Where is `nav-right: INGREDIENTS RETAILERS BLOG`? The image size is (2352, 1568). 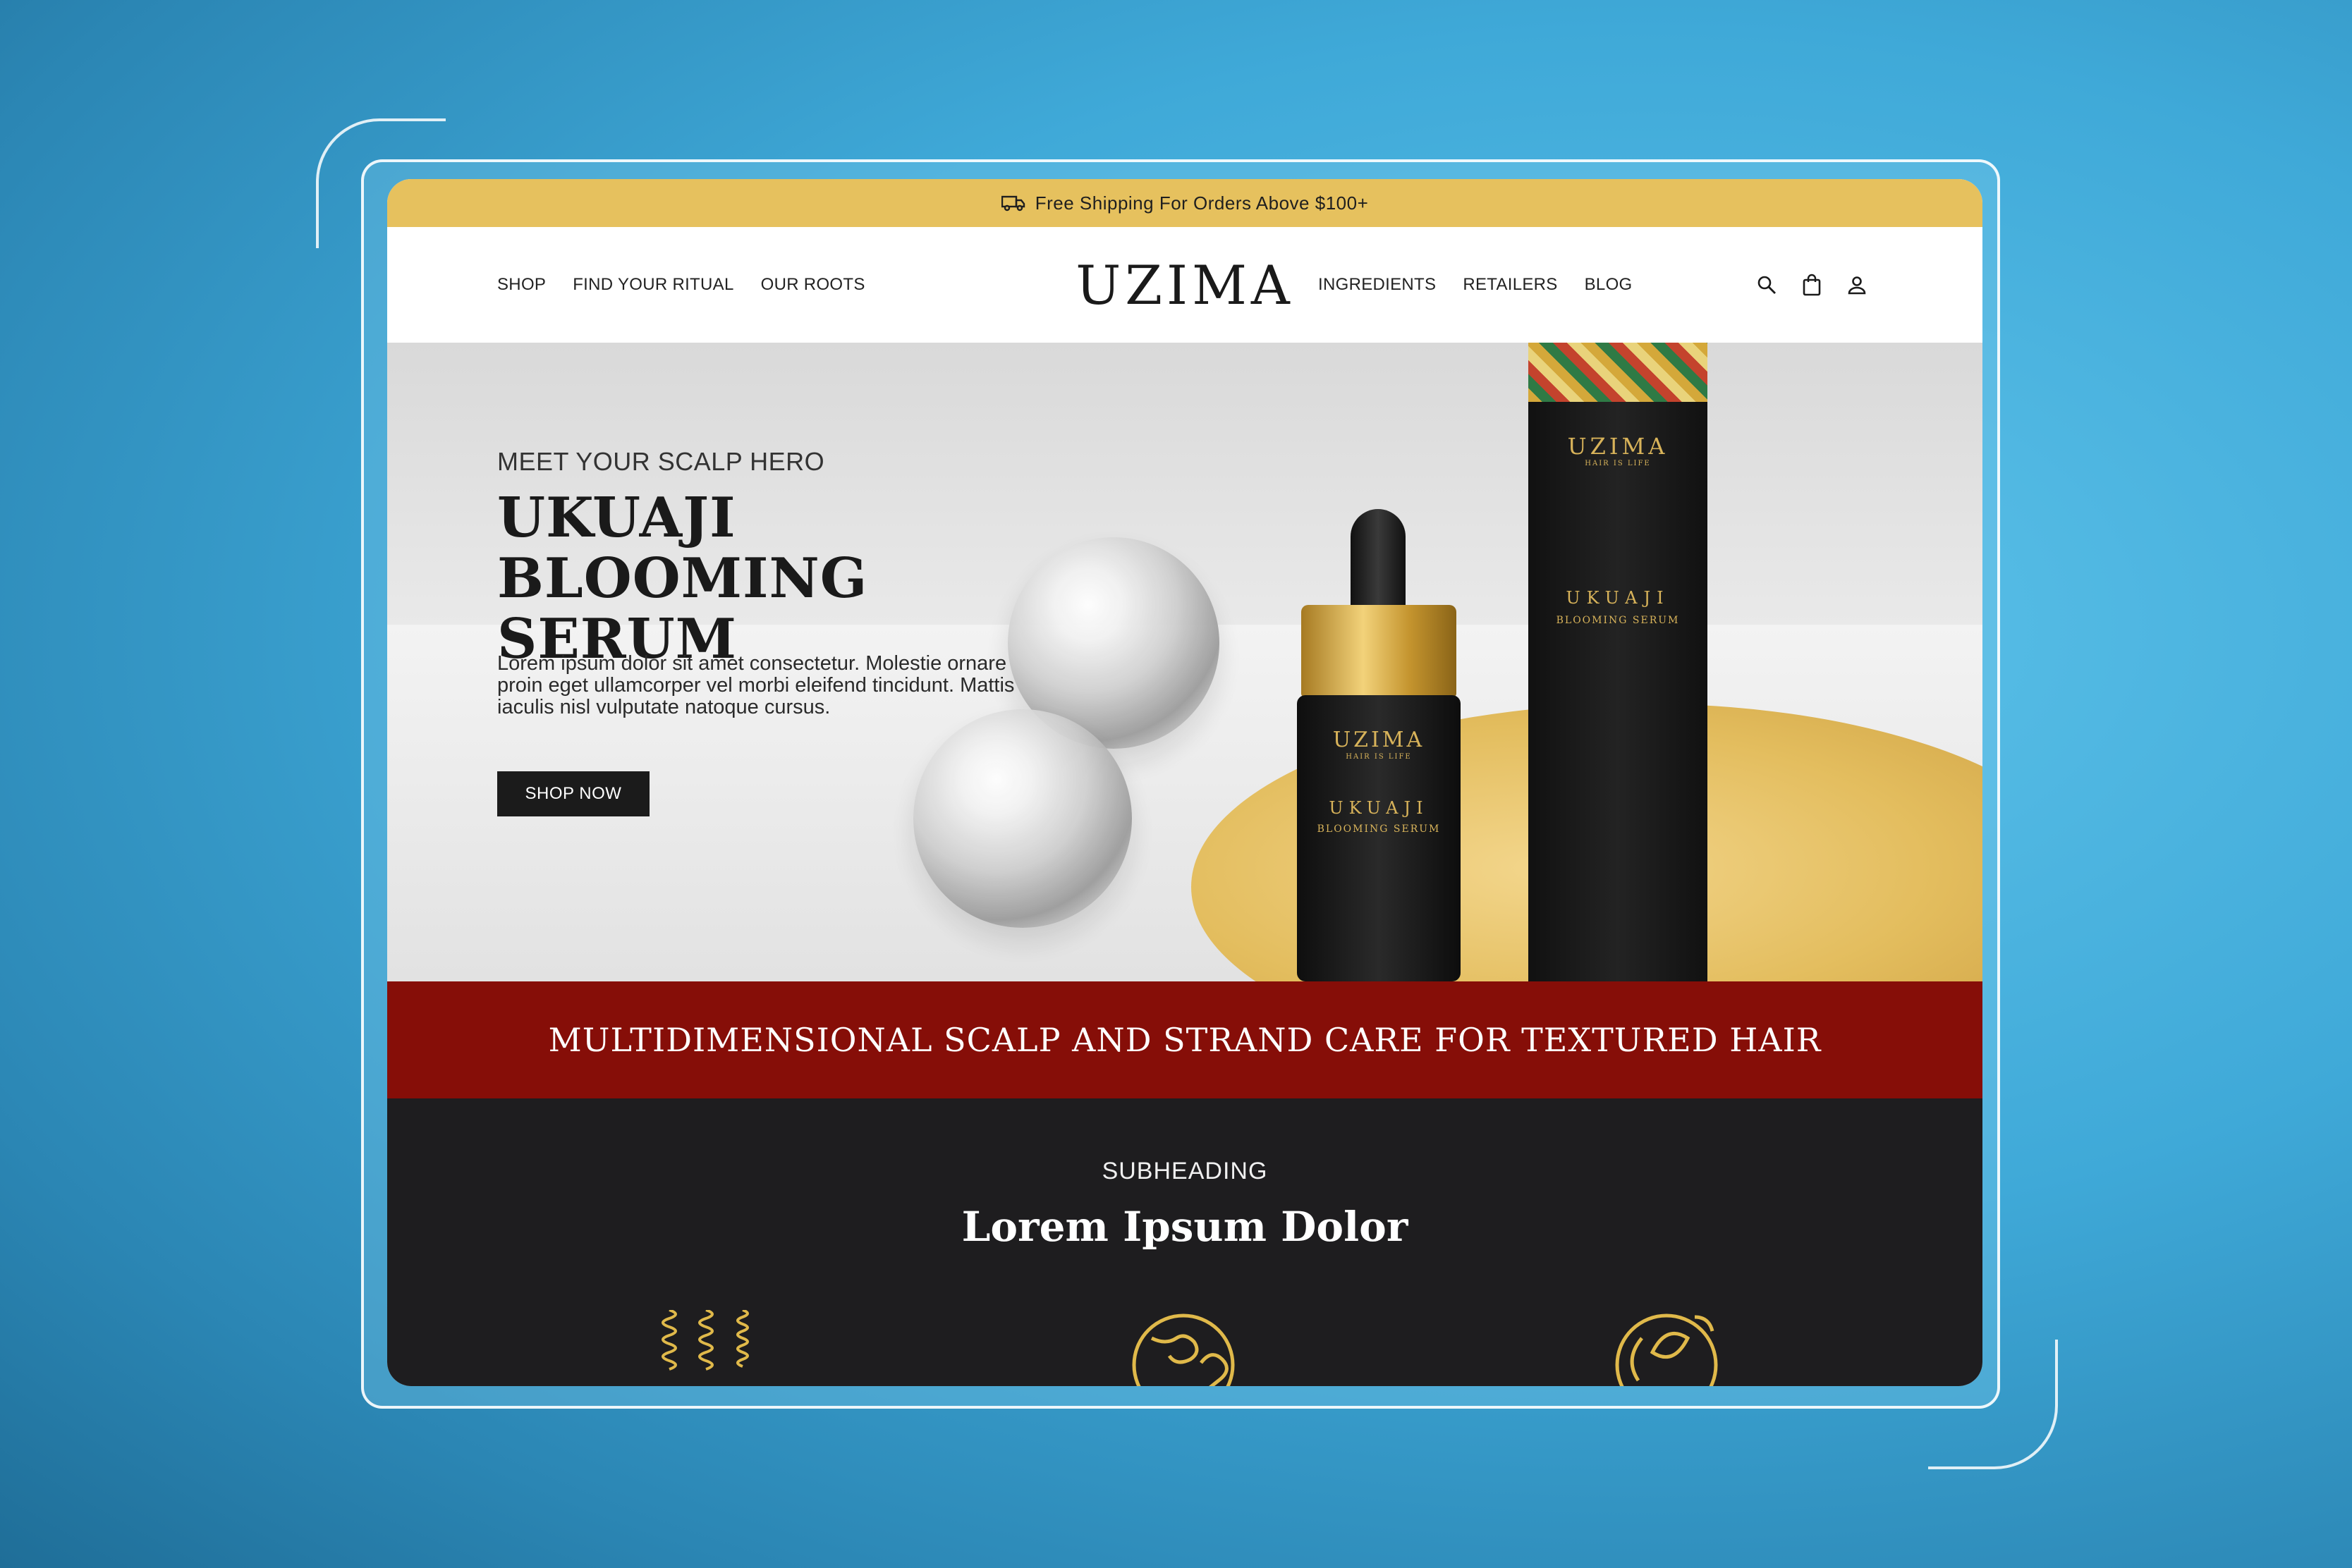
nav-right: INGREDIENTS RETAILERS BLOG is located at coordinates (1488, 285).